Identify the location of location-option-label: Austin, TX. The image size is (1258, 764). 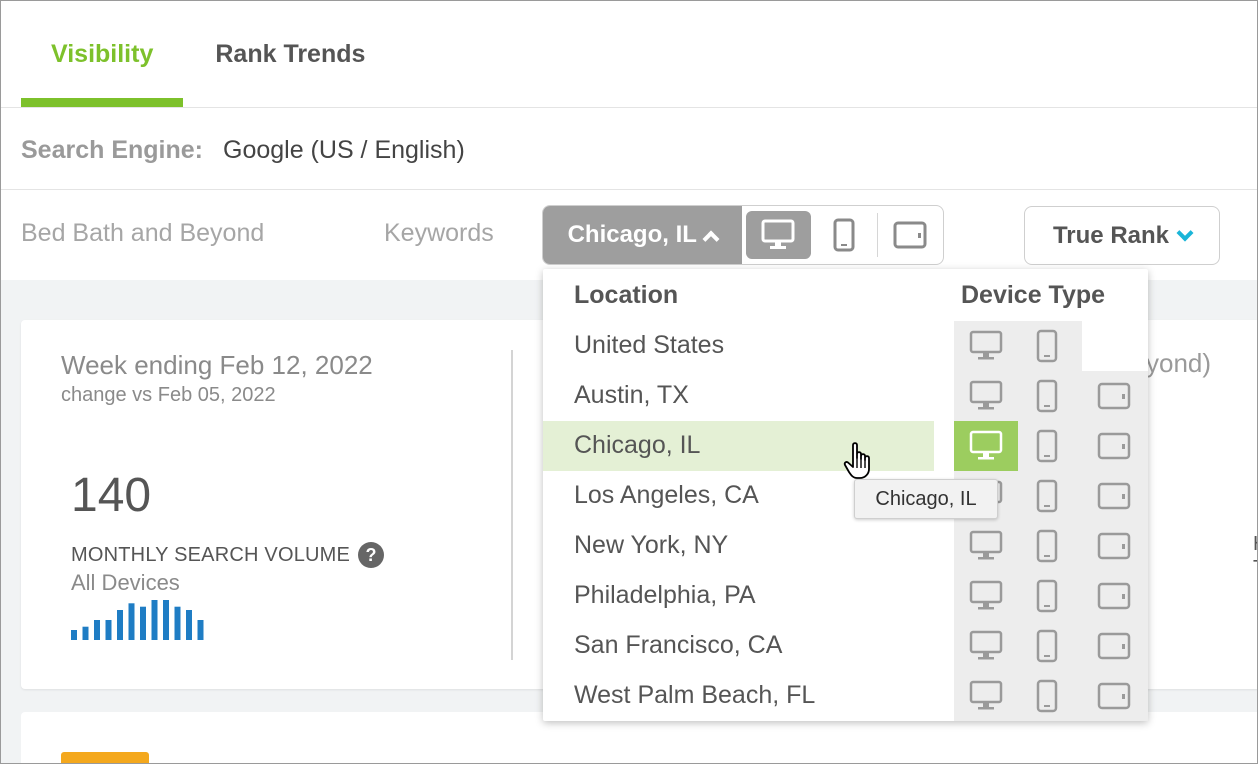
(631, 395).